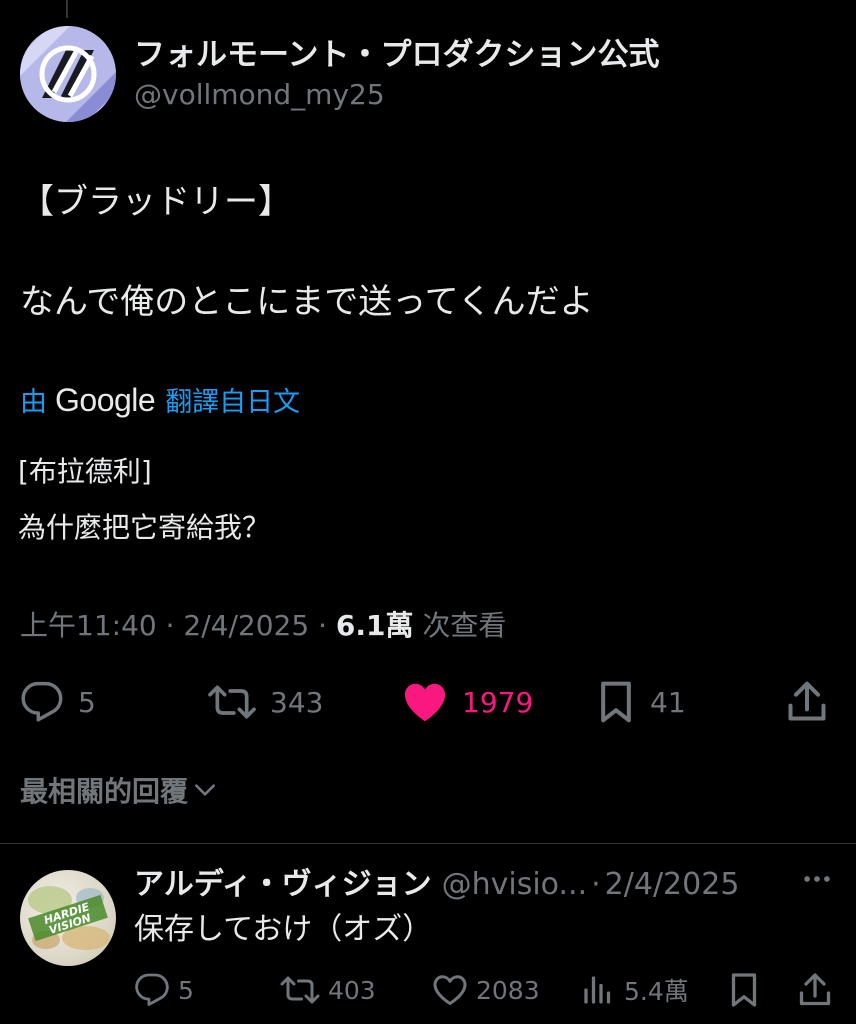 The width and height of the screenshot is (856, 1024). What do you see at coordinates (498, 702) in the screenshot?
I see `like-count: 1979` at bounding box center [498, 702].